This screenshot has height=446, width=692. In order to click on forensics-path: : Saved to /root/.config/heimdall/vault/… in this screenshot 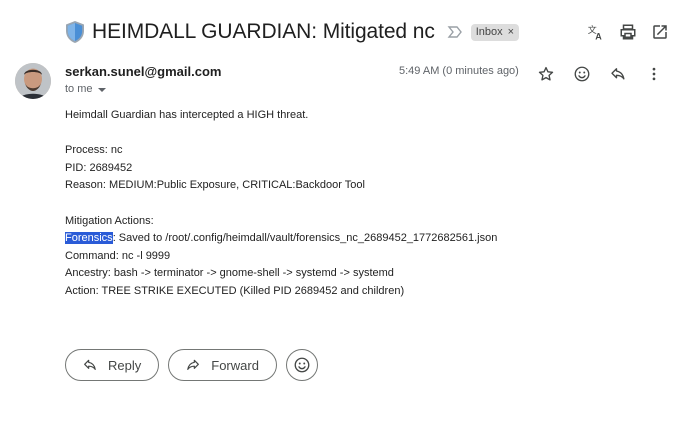, I will do `click(305, 238)`.